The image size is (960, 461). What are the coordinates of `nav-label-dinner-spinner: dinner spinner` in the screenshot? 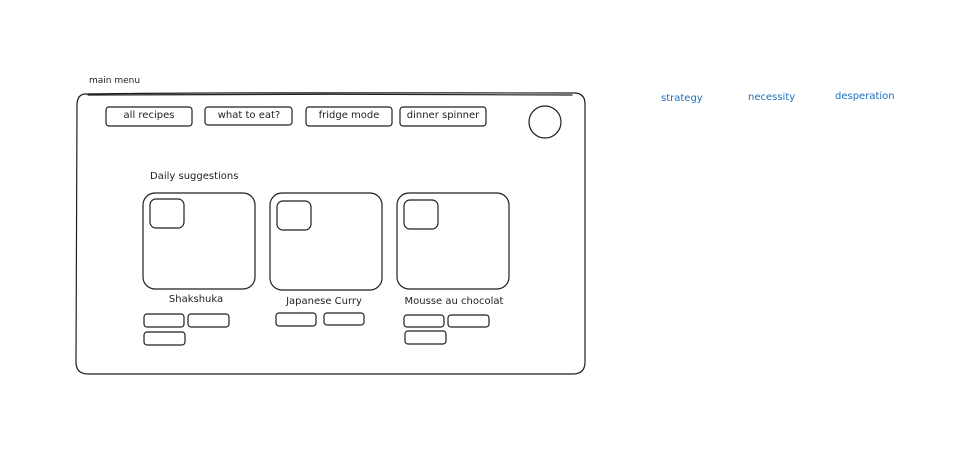 It's located at (443, 115).